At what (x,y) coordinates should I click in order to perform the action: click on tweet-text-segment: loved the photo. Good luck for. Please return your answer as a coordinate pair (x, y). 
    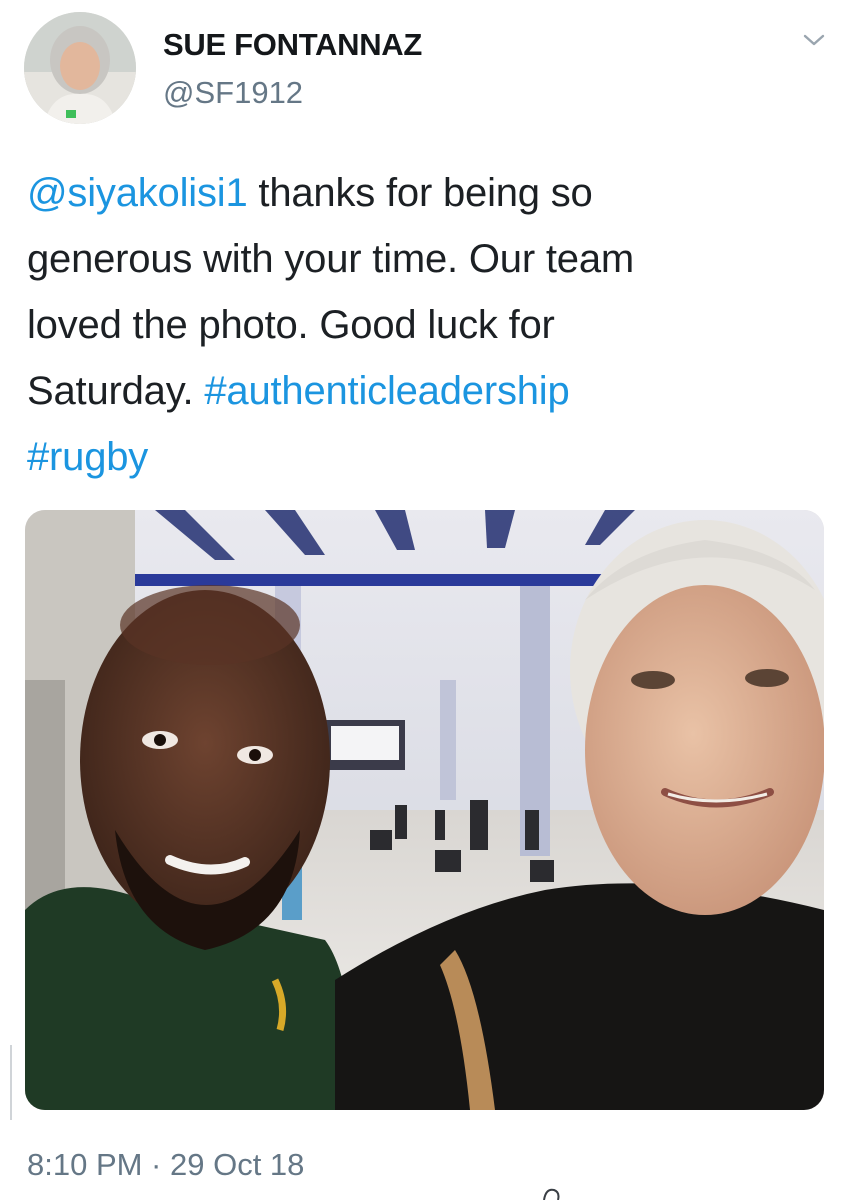
    Looking at the image, I should click on (291, 325).